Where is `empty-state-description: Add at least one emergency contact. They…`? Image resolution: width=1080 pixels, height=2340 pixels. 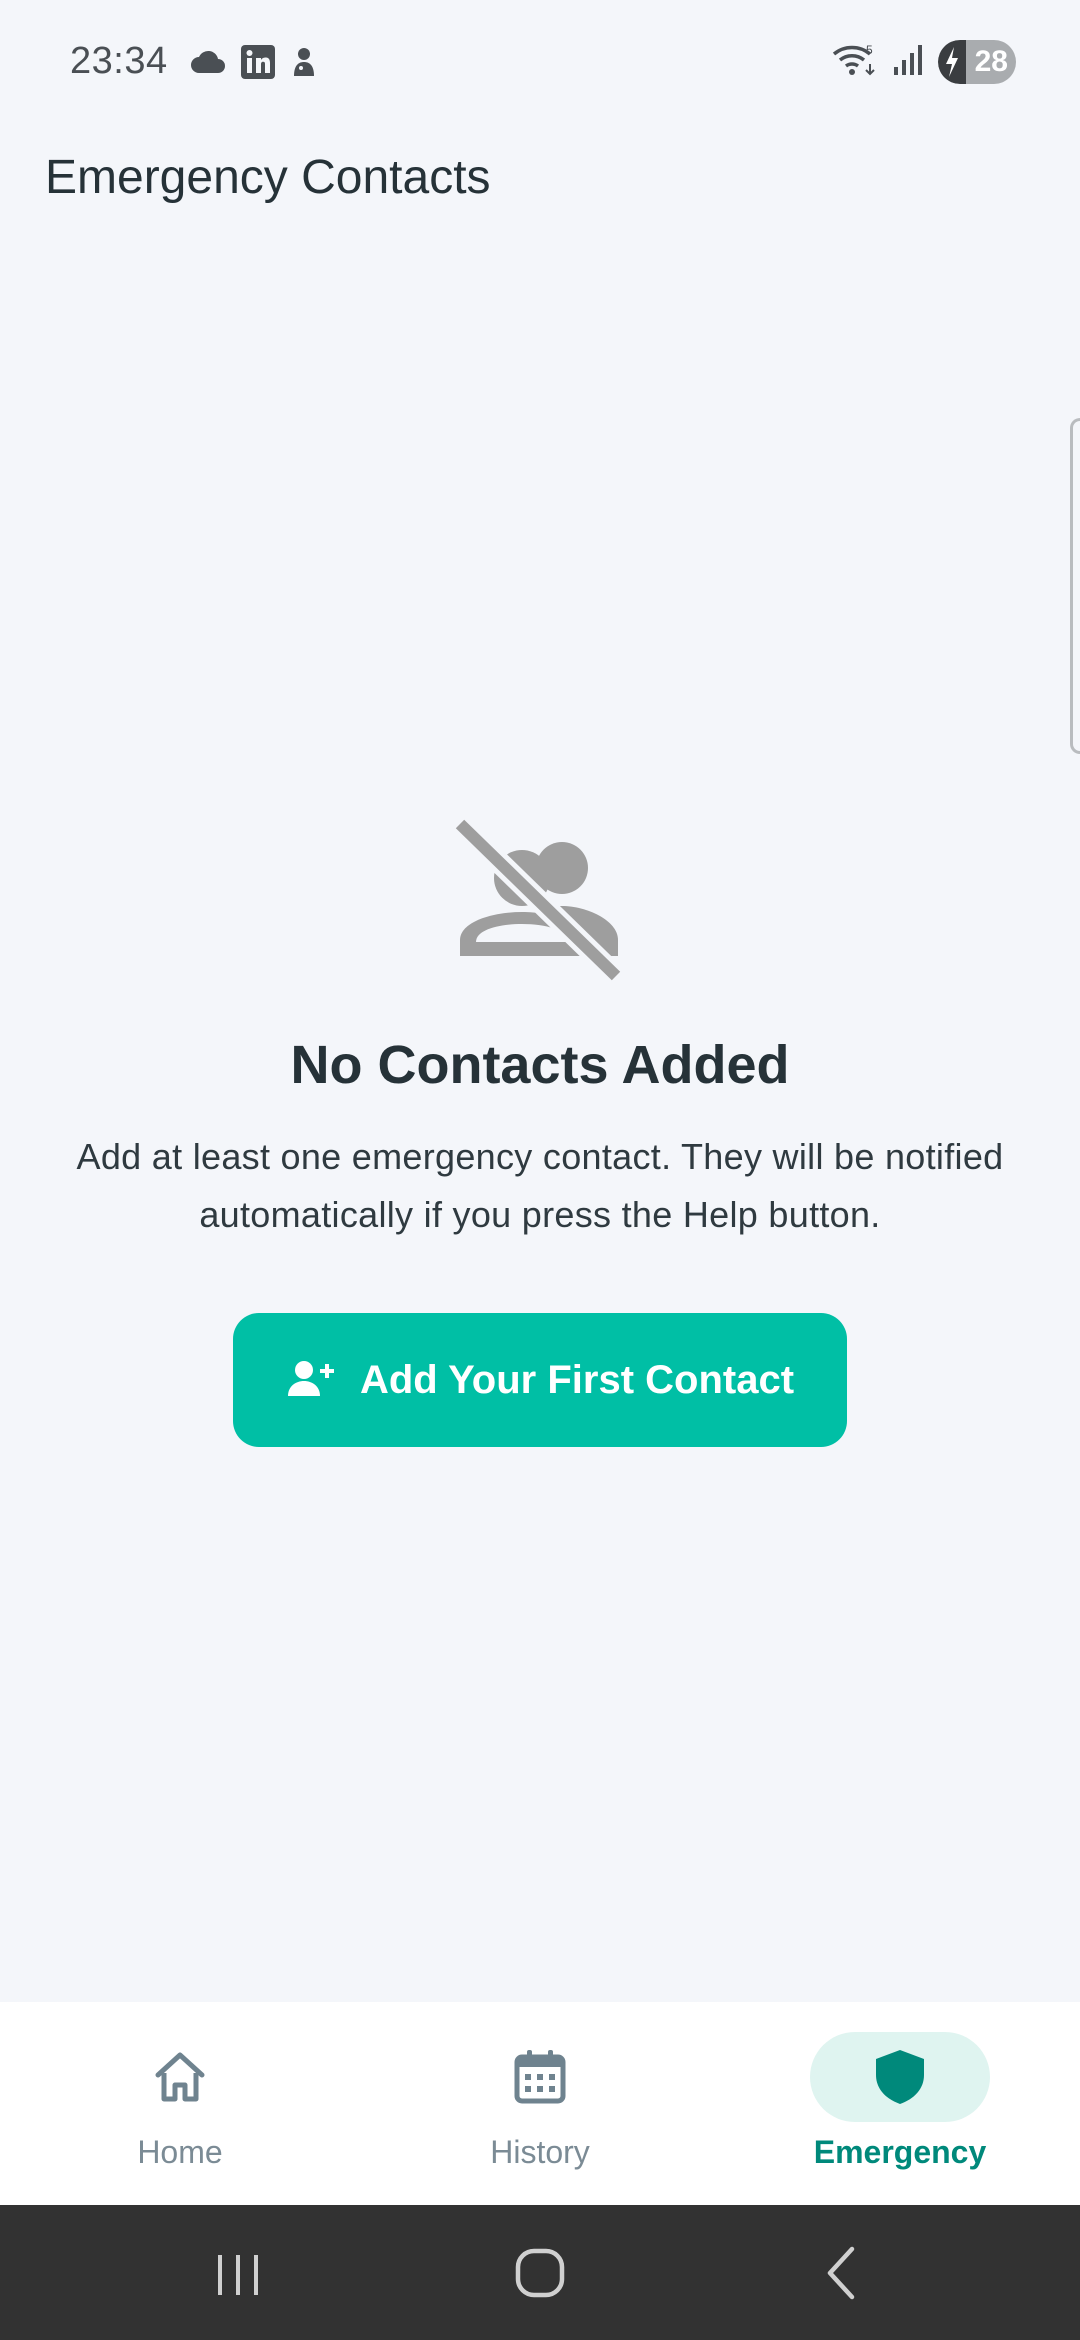 empty-state-description: Add at least one emergency contact. They… is located at coordinates (540, 1185).